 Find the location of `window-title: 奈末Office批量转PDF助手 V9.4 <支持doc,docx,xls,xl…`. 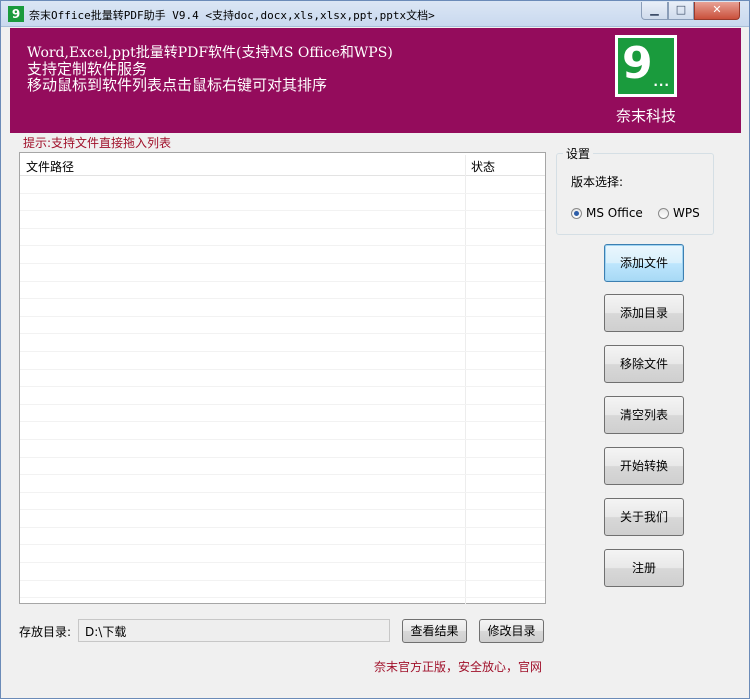

window-title: 奈末Office批量转PDF助手 V9.4 <支持doc,docx,xls,xl… is located at coordinates (232, 15).